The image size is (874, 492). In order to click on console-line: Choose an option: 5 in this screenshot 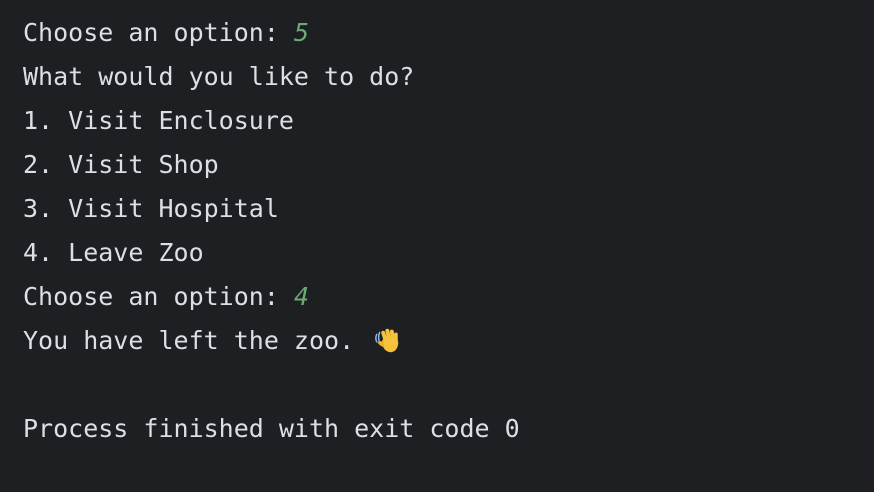, I will do `click(448, 33)`.